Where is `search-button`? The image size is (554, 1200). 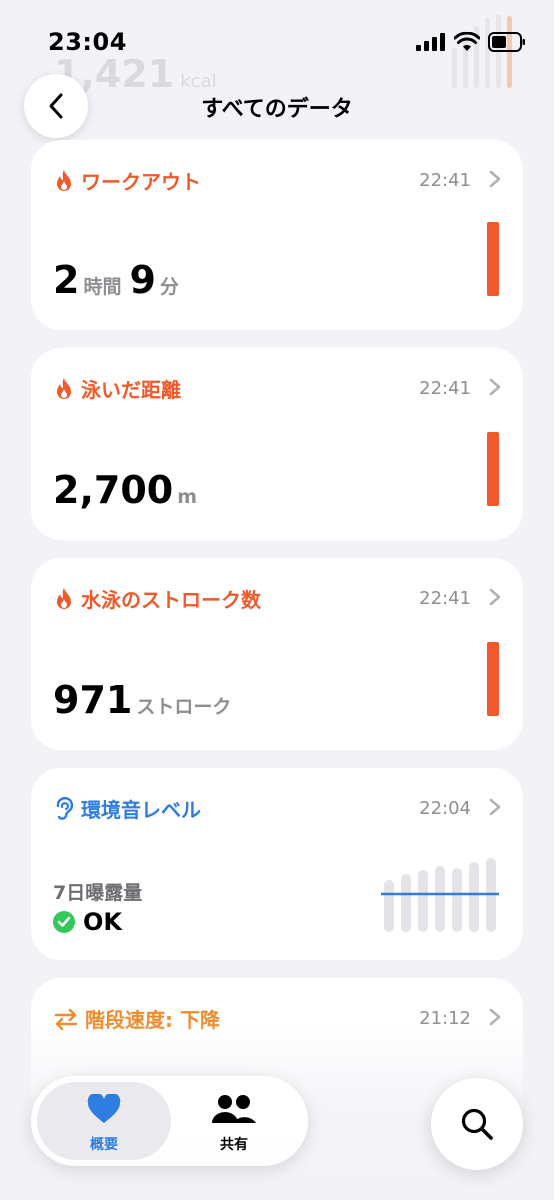
search-button is located at coordinates (477, 1124).